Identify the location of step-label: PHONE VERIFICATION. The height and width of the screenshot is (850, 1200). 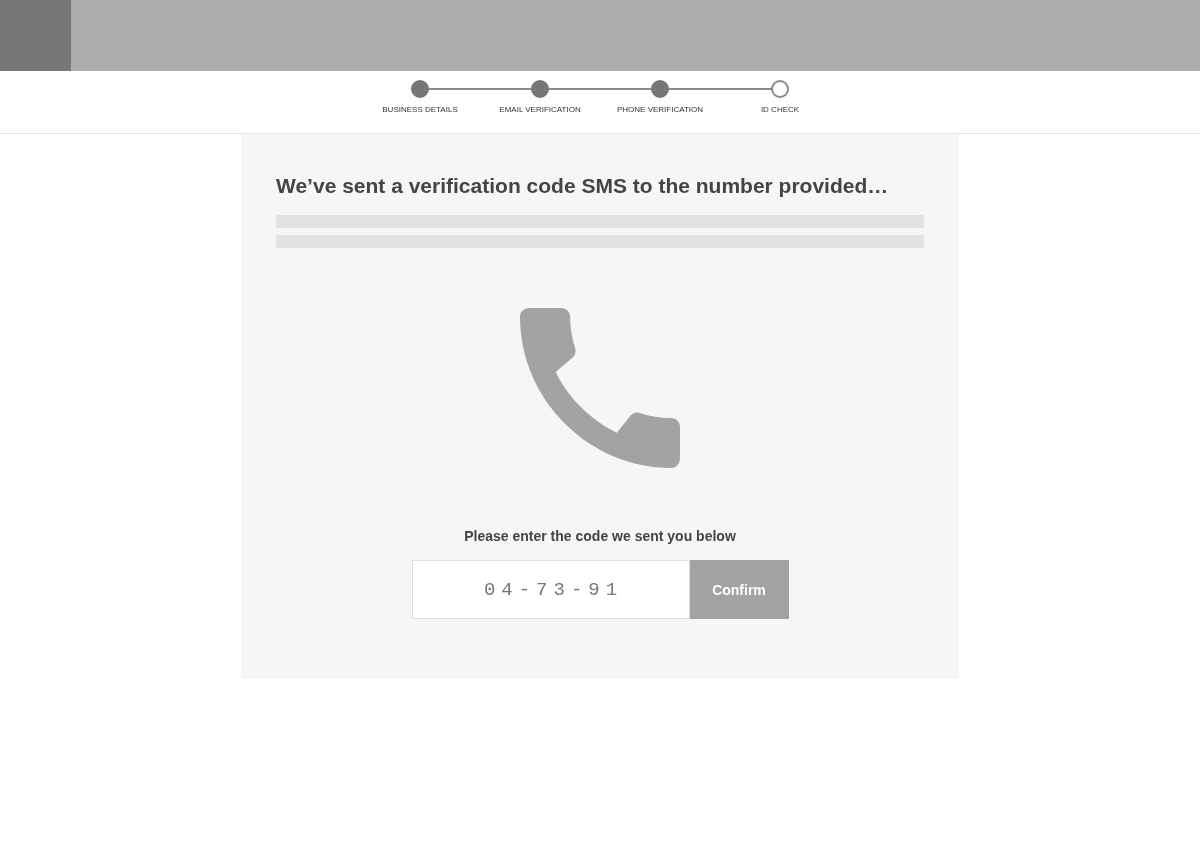
(660, 109).